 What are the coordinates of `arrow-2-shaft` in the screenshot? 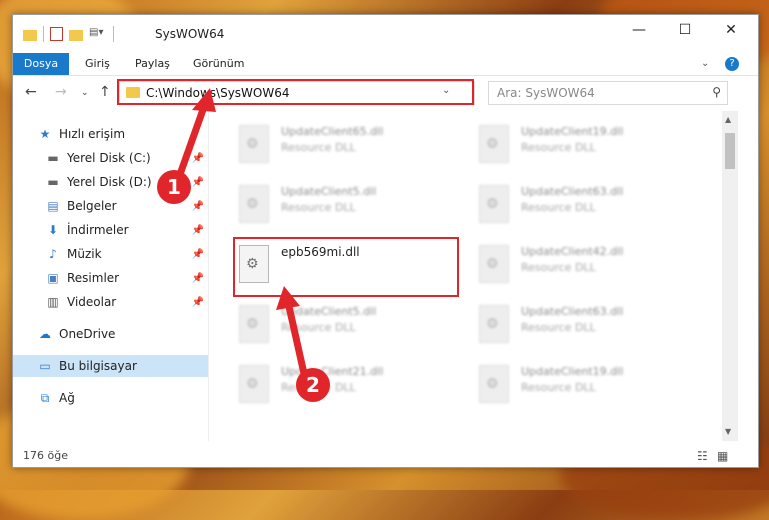 It's located at (296, 340).